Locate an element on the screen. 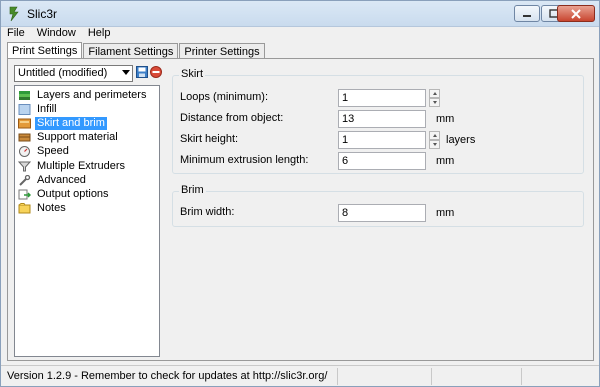 The width and height of the screenshot is (600, 387). category-item-support-material: Support material is located at coordinates (87, 138).